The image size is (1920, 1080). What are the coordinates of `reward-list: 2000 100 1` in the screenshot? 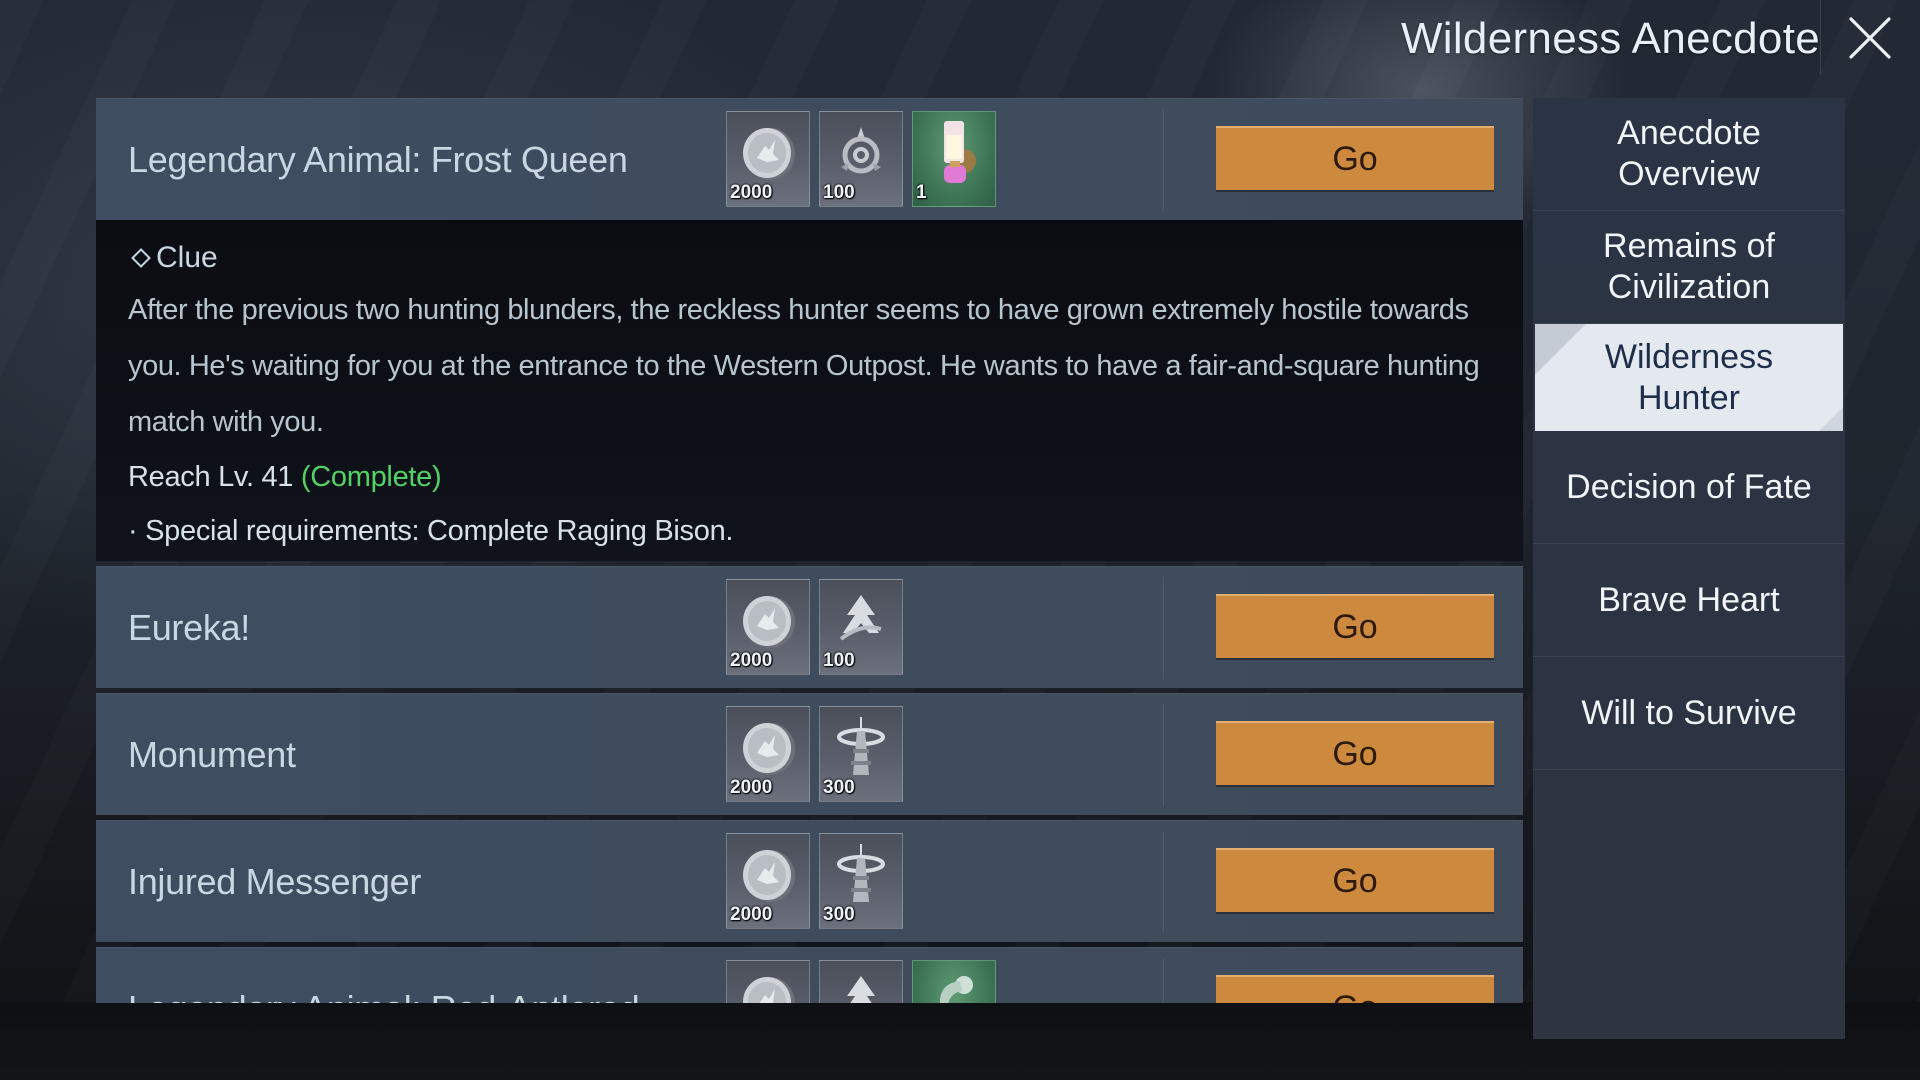 It's located at (861, 159).